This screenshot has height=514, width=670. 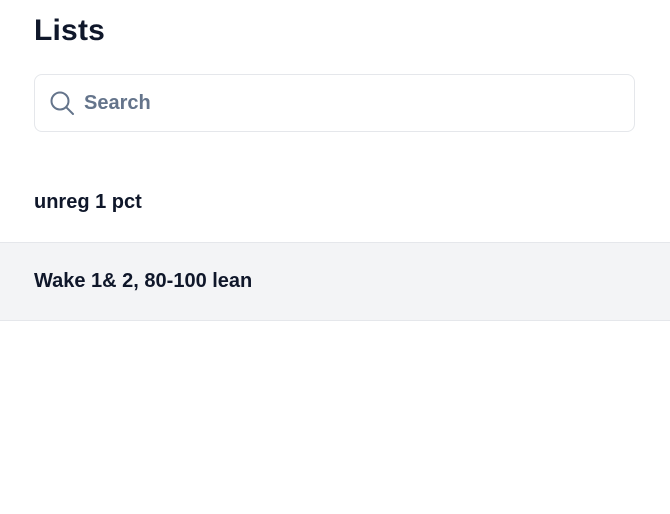 I want to click on page-title: Lists, so click(x=70, y=30).